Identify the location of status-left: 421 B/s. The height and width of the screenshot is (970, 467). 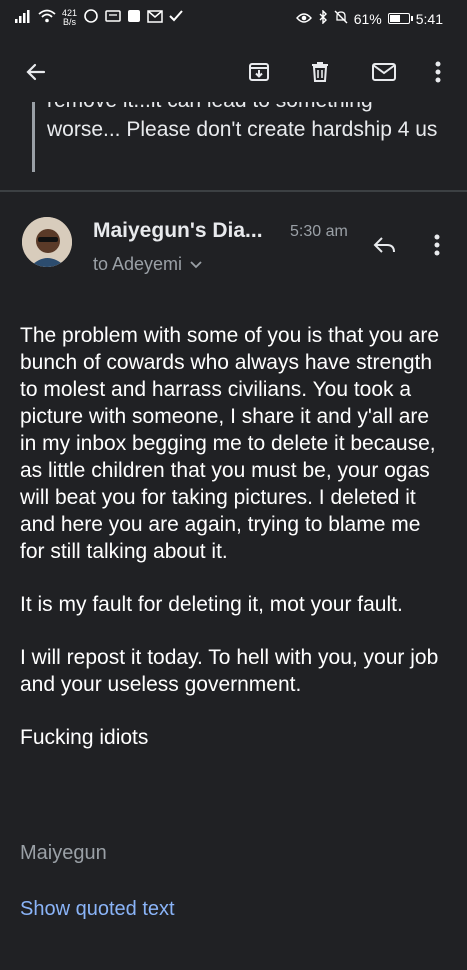
(98, 17).